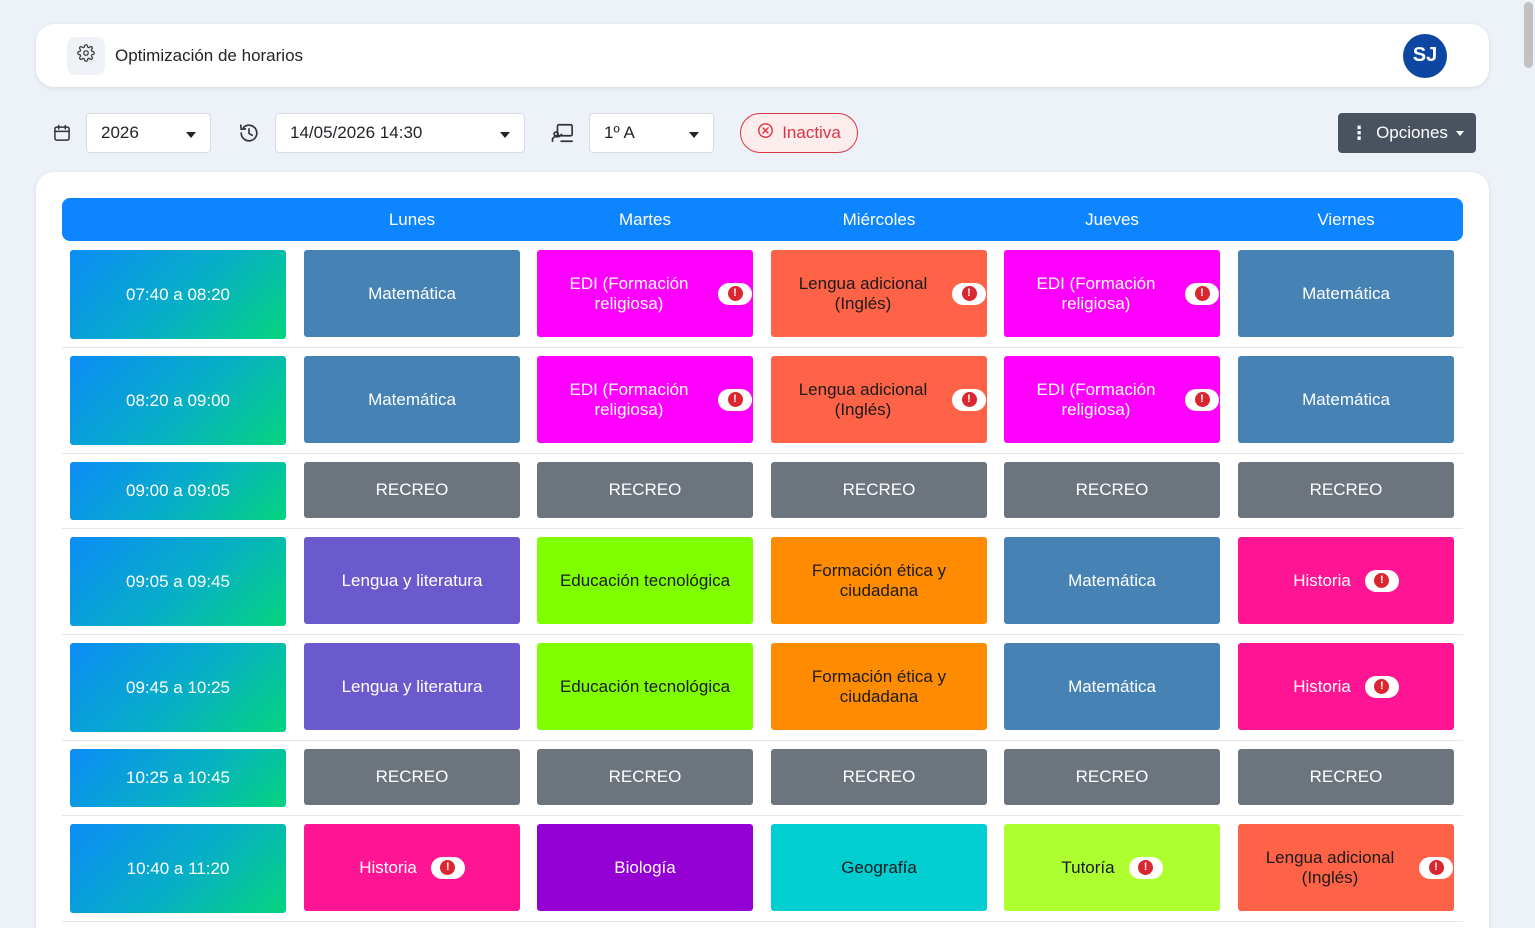  I want to click on schedule-header: Lunes Martes Miércoles Jueves Viernes, so click(762, 219).